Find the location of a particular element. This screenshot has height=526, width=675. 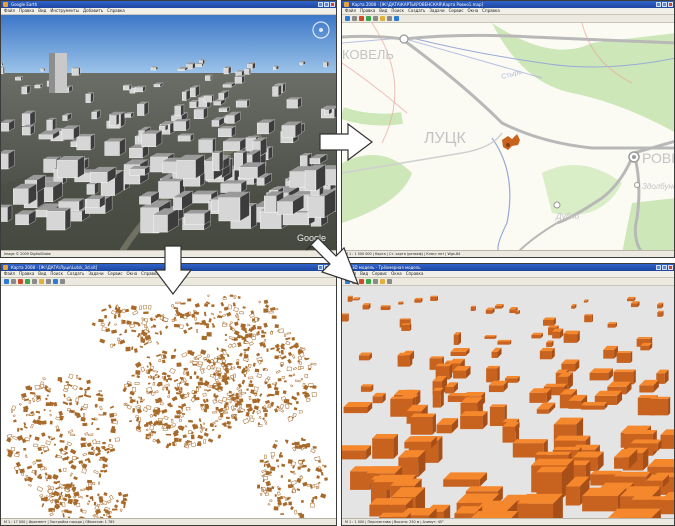

city-marker is located at coordinates (404, 39).